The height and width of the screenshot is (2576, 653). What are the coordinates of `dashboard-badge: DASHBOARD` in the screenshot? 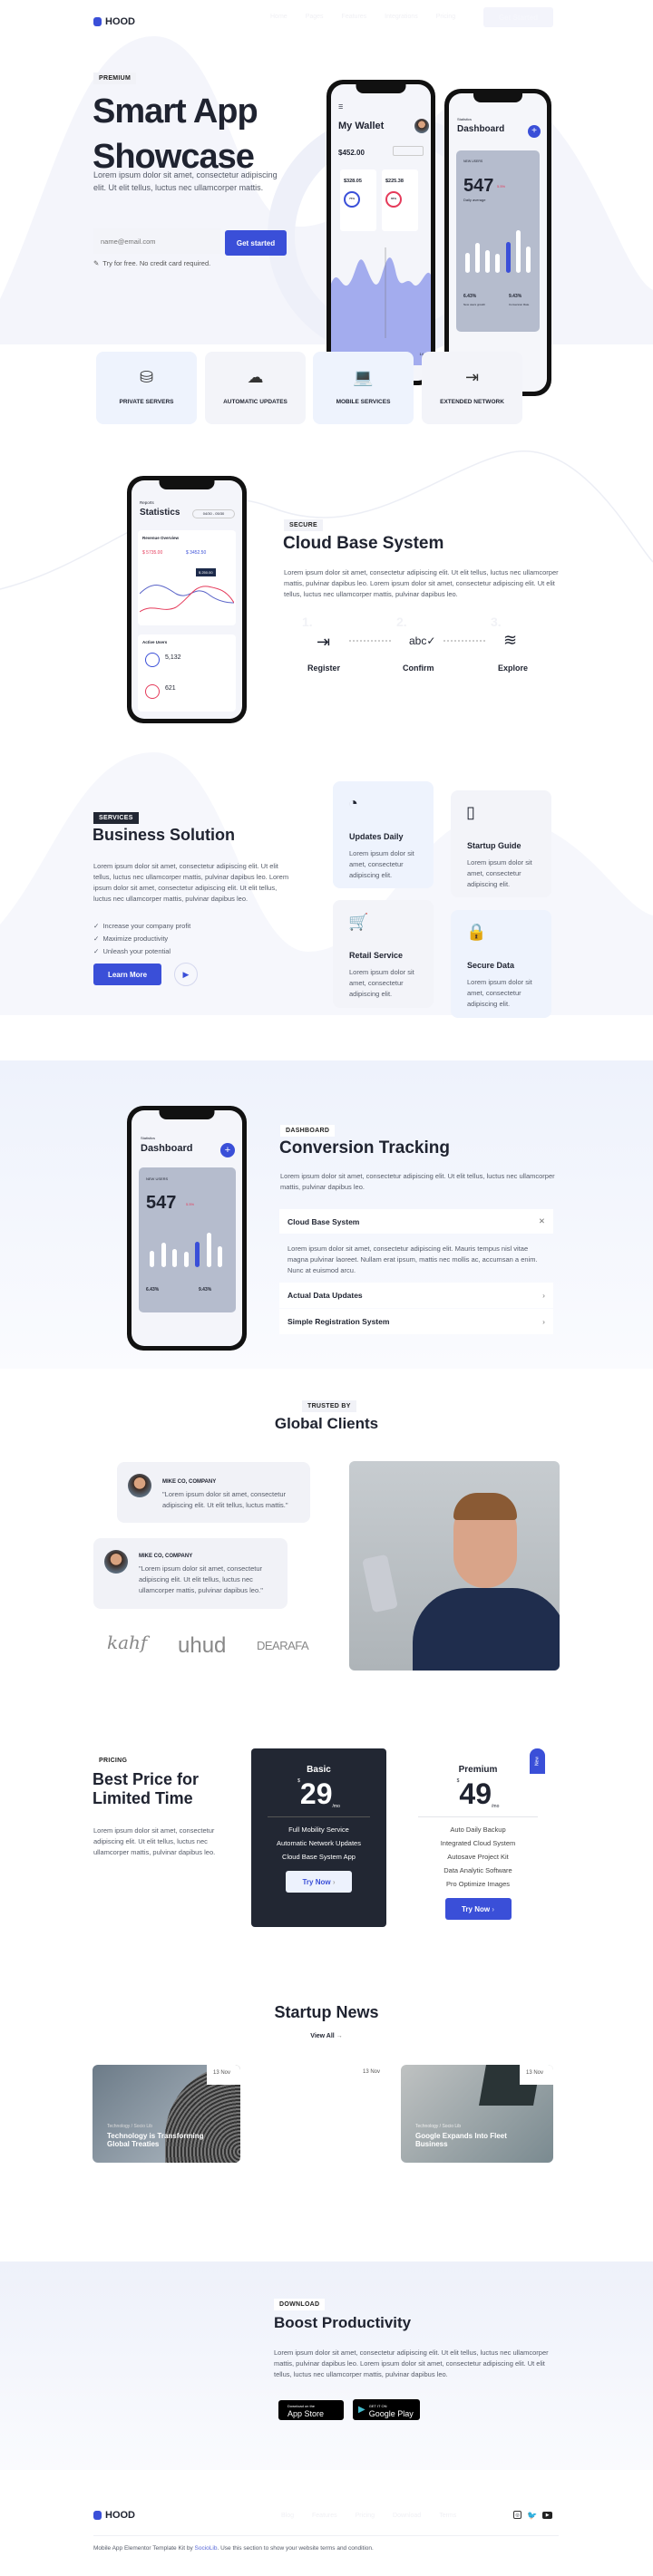 It's located at (308, 1131).